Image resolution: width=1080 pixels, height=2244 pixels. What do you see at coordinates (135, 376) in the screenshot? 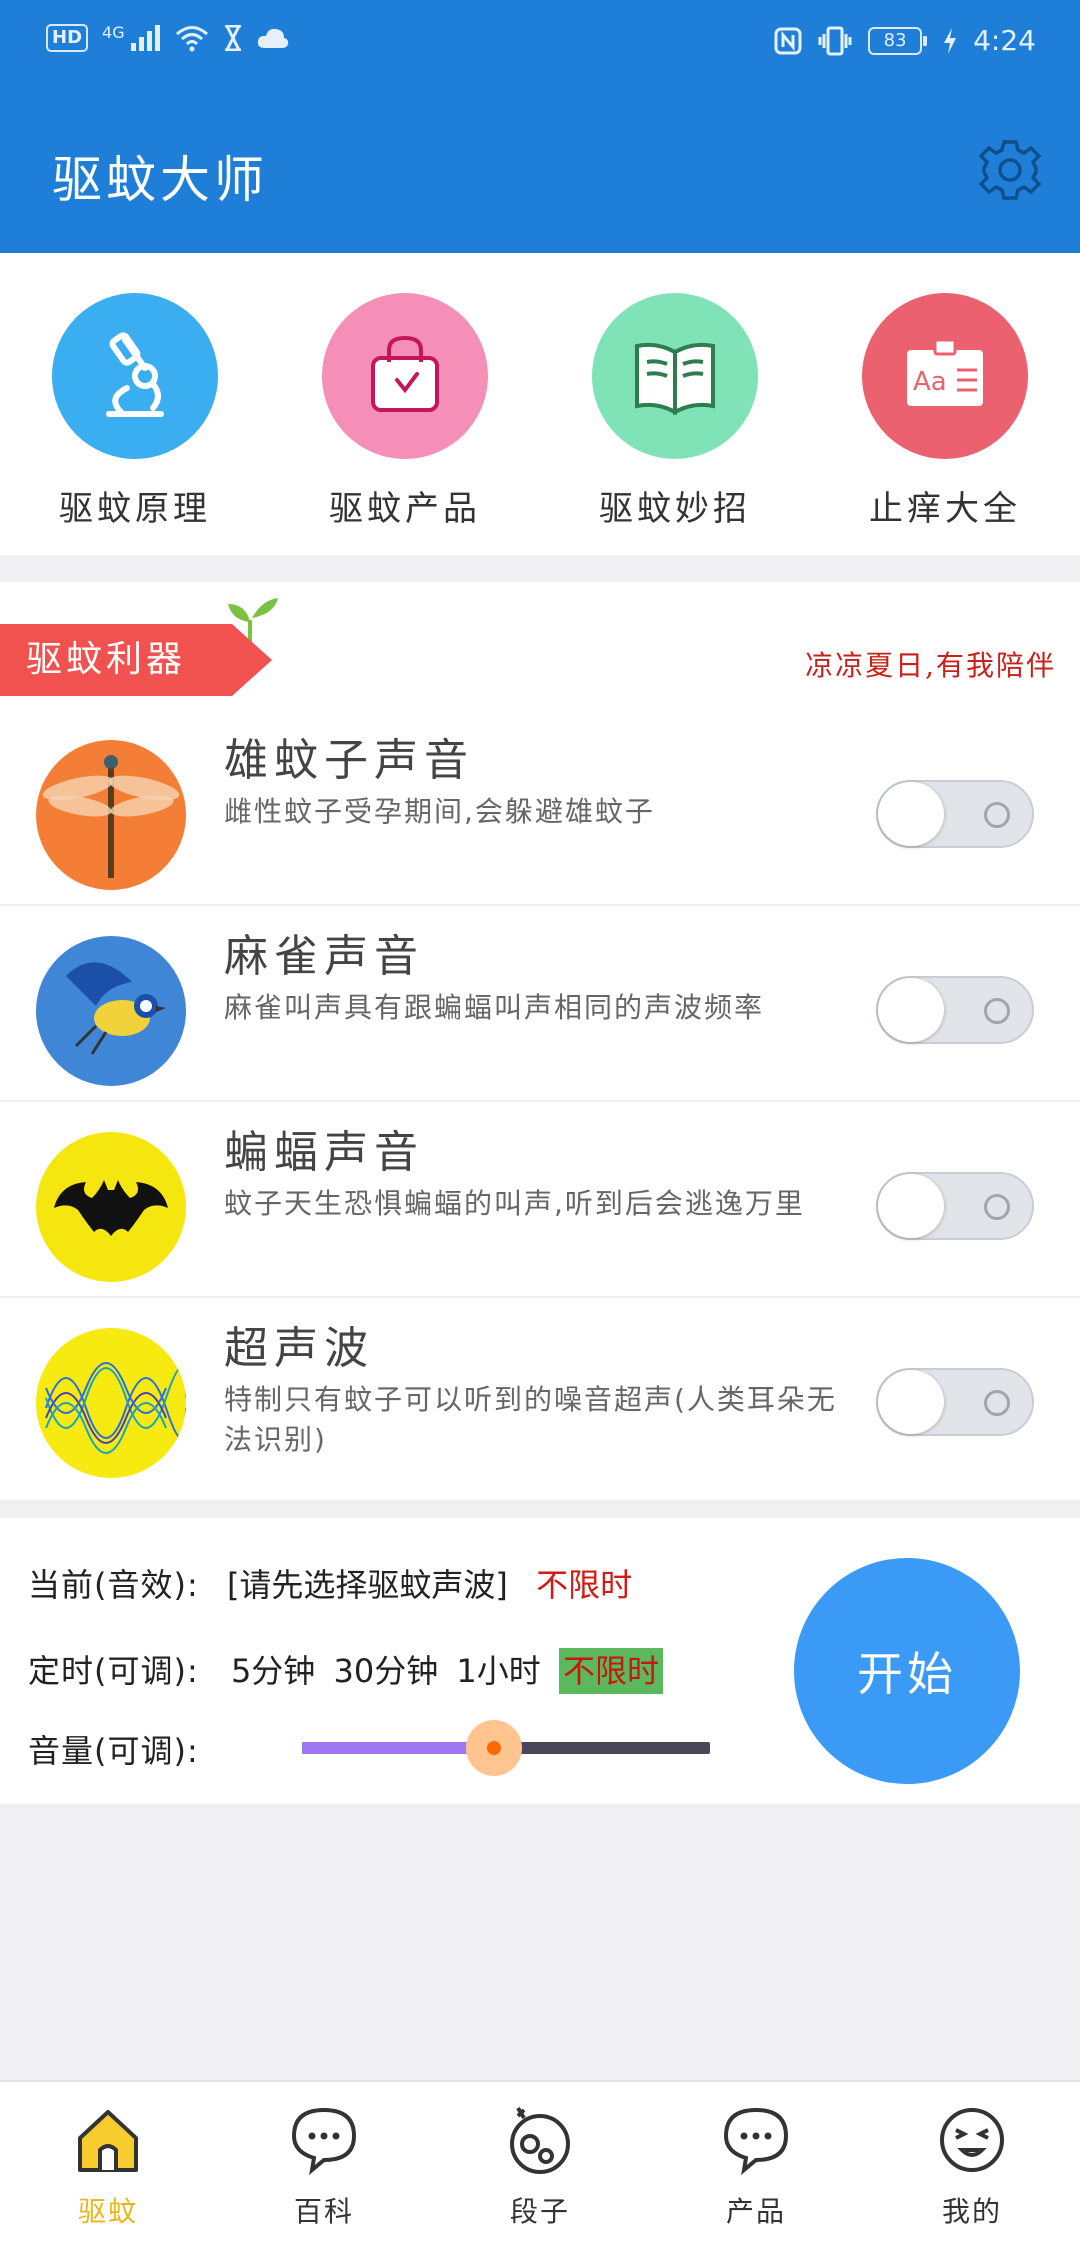
I see `microscope-icon` at bounding box center [135, 376].